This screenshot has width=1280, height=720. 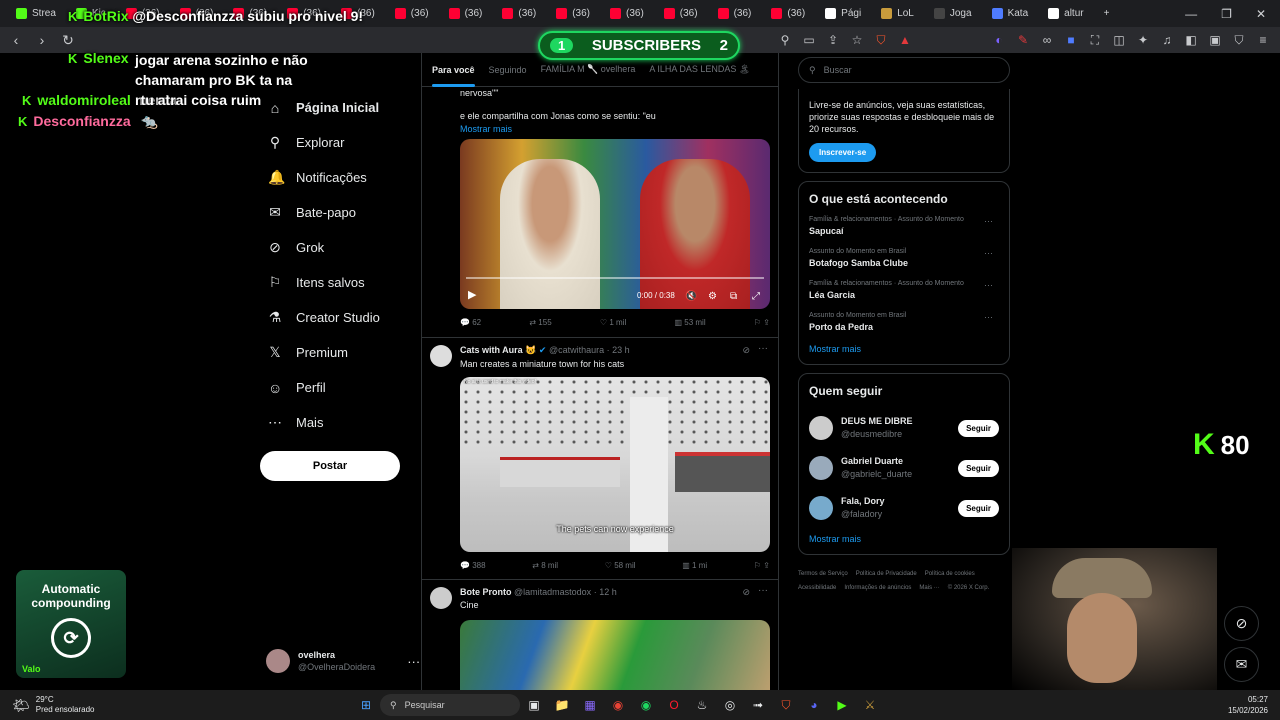 What do you see at coordinates (335, 212) in the screenshot?
I see `sidebar-item-mail: ✉ Bate-papo` at bounding box center [335, 212].